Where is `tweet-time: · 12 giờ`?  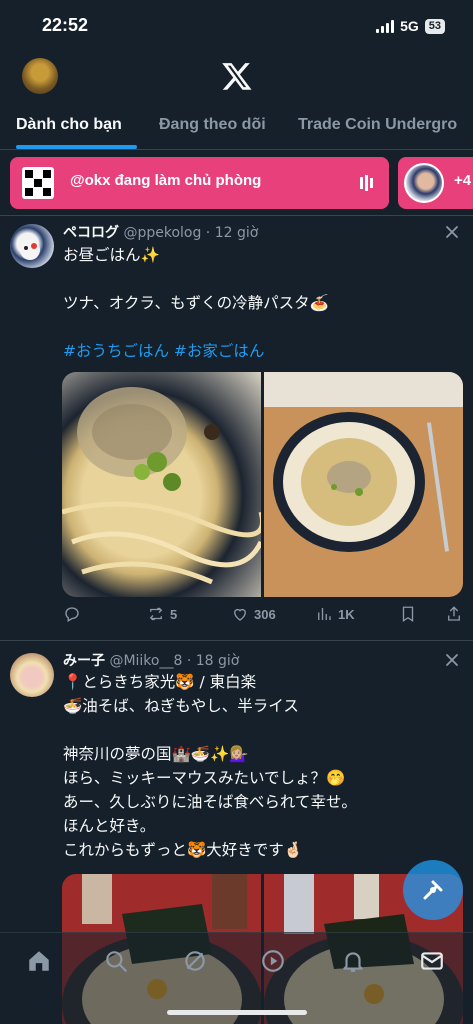 tweet-time: · 12 giờ is located at coordinates (230, 233).